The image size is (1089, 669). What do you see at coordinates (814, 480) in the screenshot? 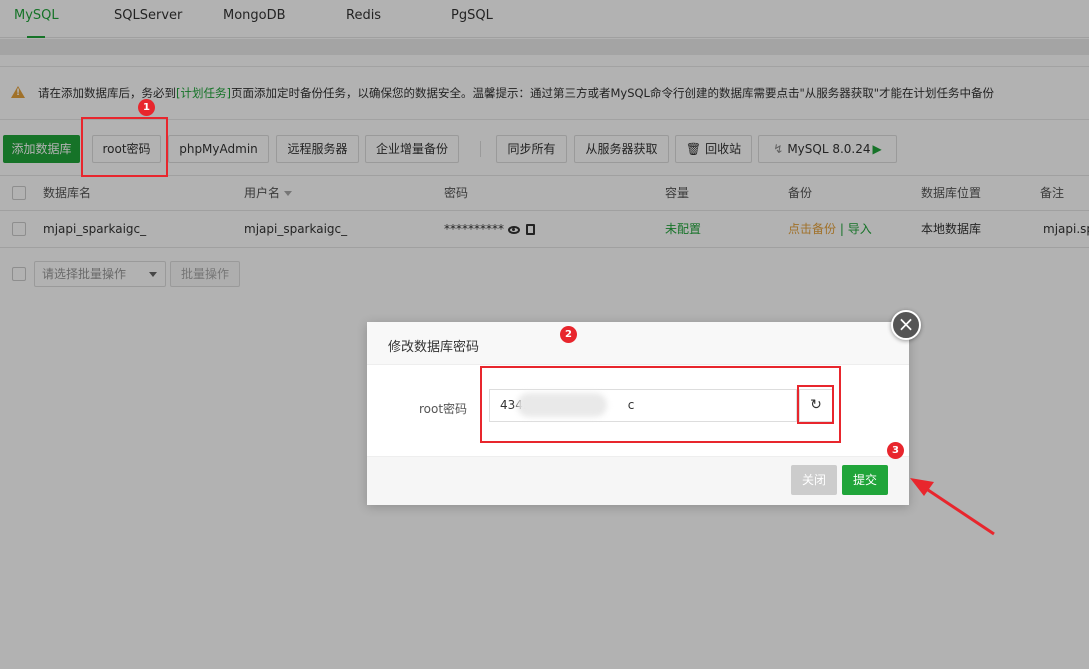
I see `close-button: 关闭` at bounding box center [814, 480].